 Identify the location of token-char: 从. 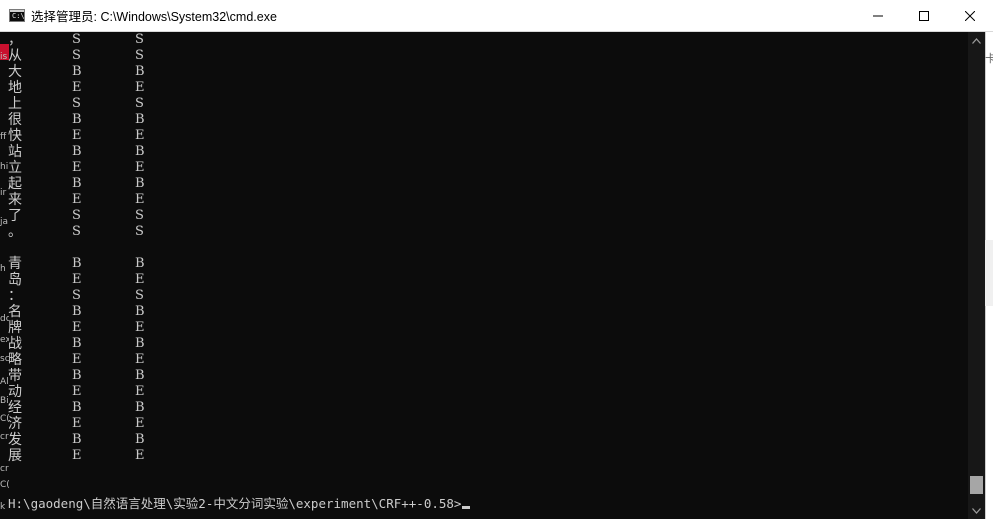
(15, 56).